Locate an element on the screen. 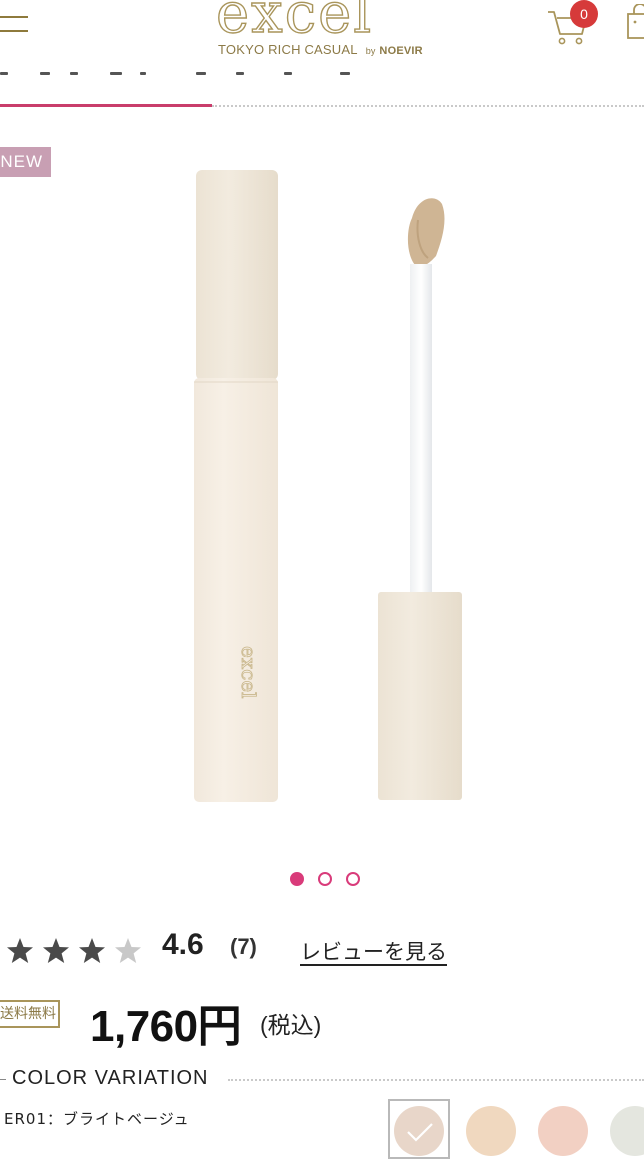  shopping-bag-icon is located at coordinates (635, 22).